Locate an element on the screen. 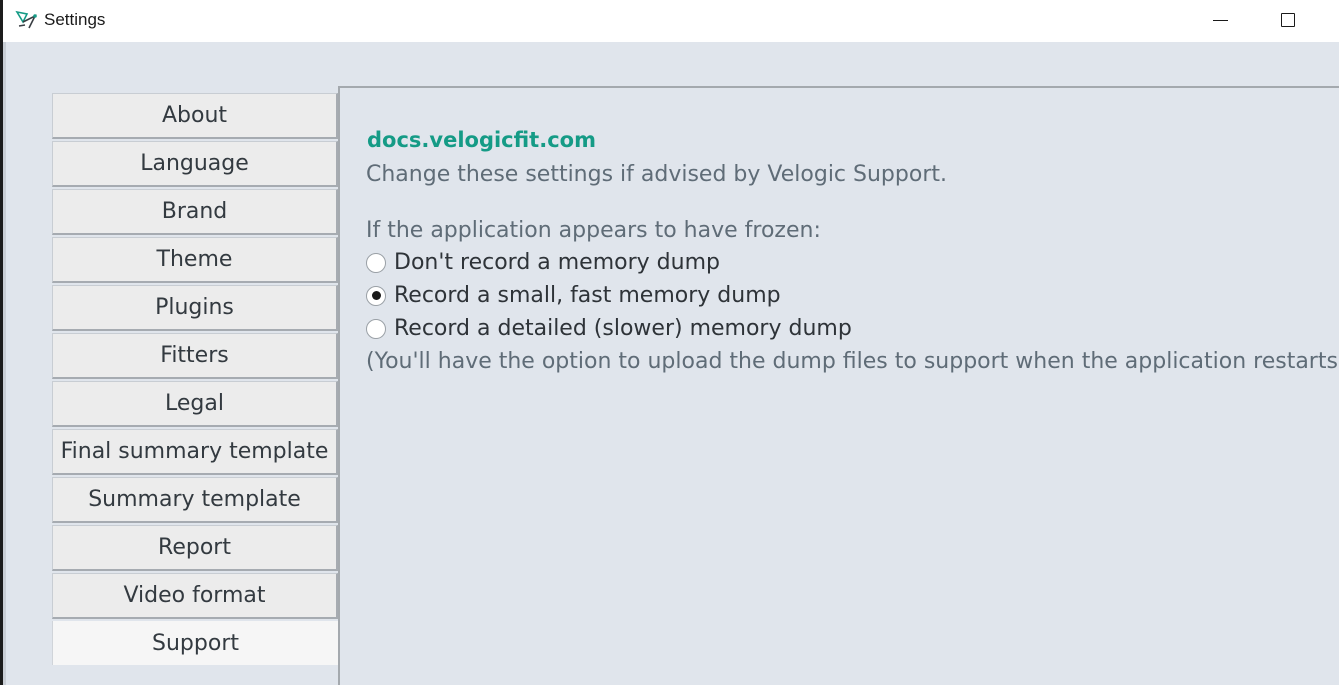 The width and height of the screenshot is (1339, 685). nav-item-theme: Theme is located at coordinates (195, 260).